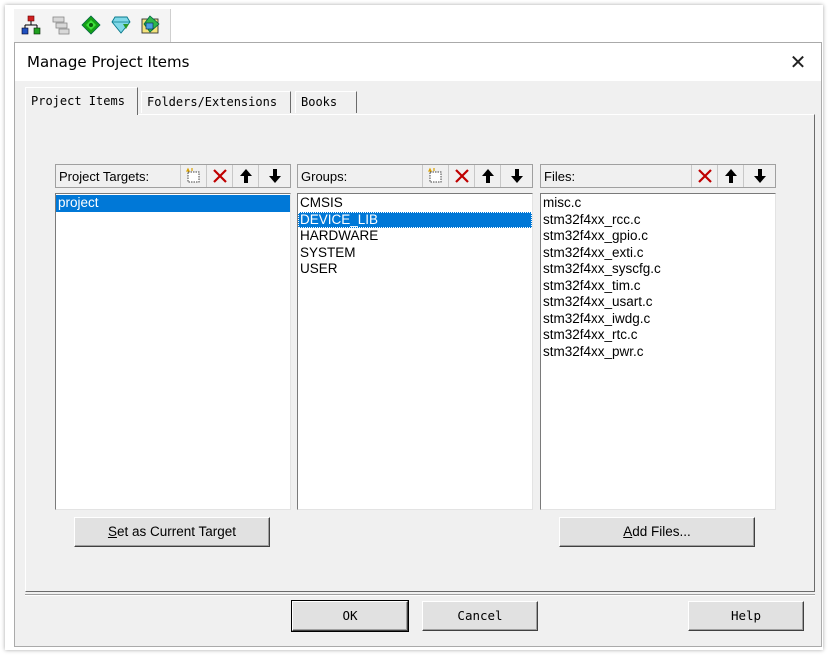 The image size is (830, 657). What do you see at coordinates (245, 176) in the screenshot?
I see `move-target-up-icon` at bounding box center [245, 176].